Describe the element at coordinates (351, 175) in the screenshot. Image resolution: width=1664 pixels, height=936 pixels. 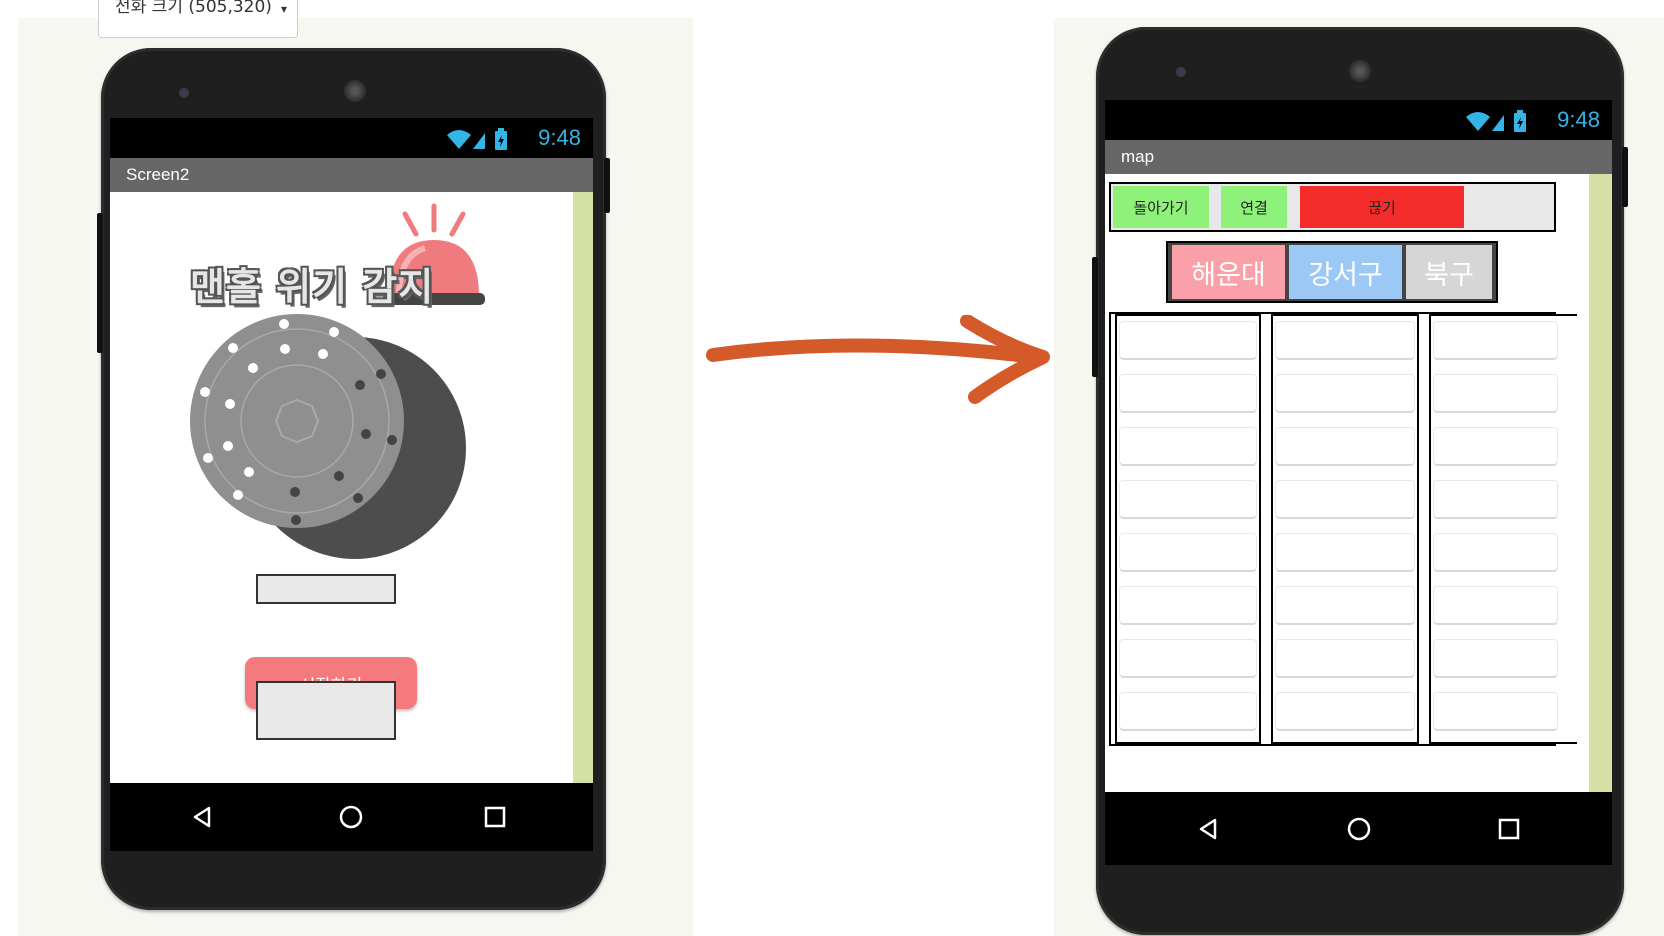
I see `screen-title-bar: Screen2` at that location.